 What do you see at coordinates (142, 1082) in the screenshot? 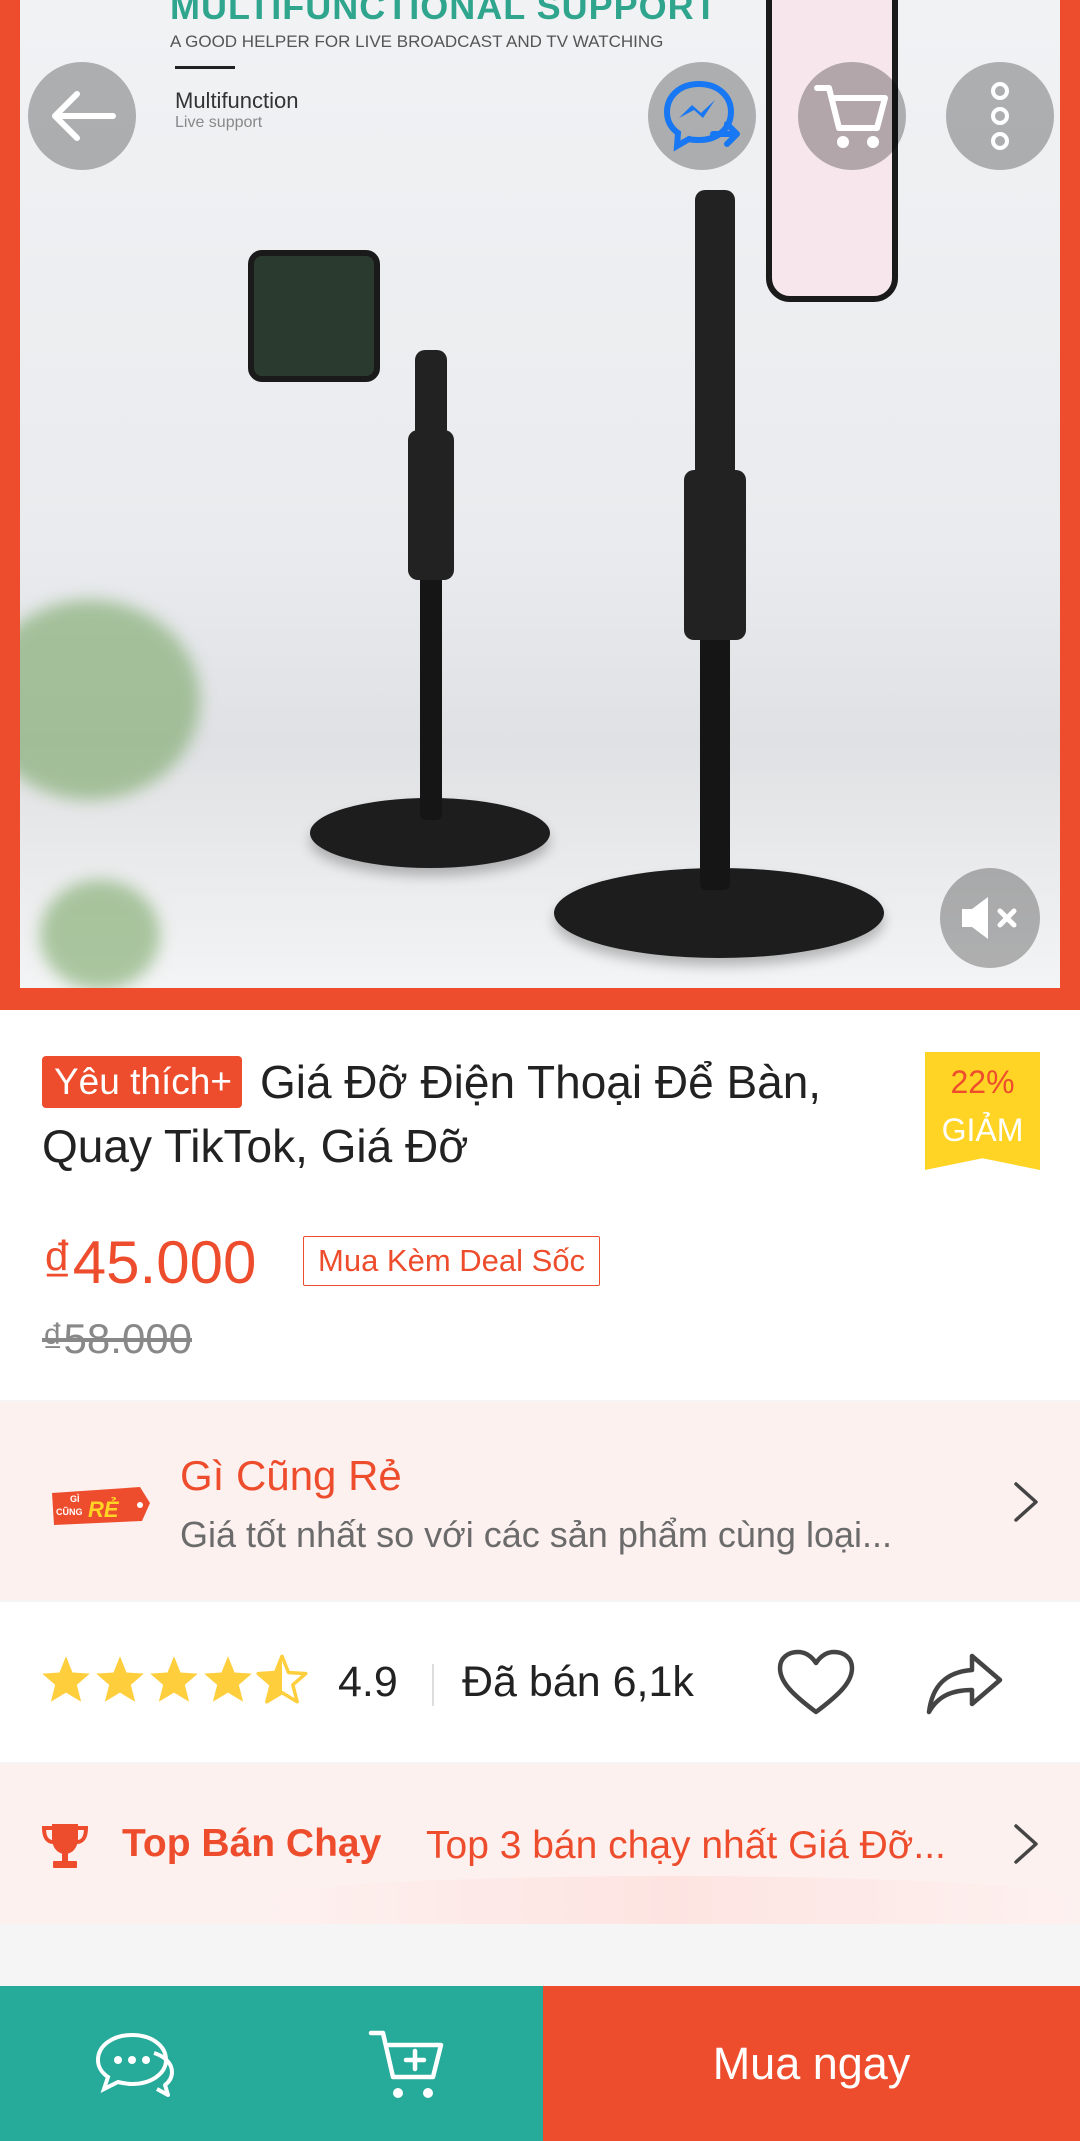
I see `favorite-plus-badge: Yêu thích+` at bounding box center [142, 1082].